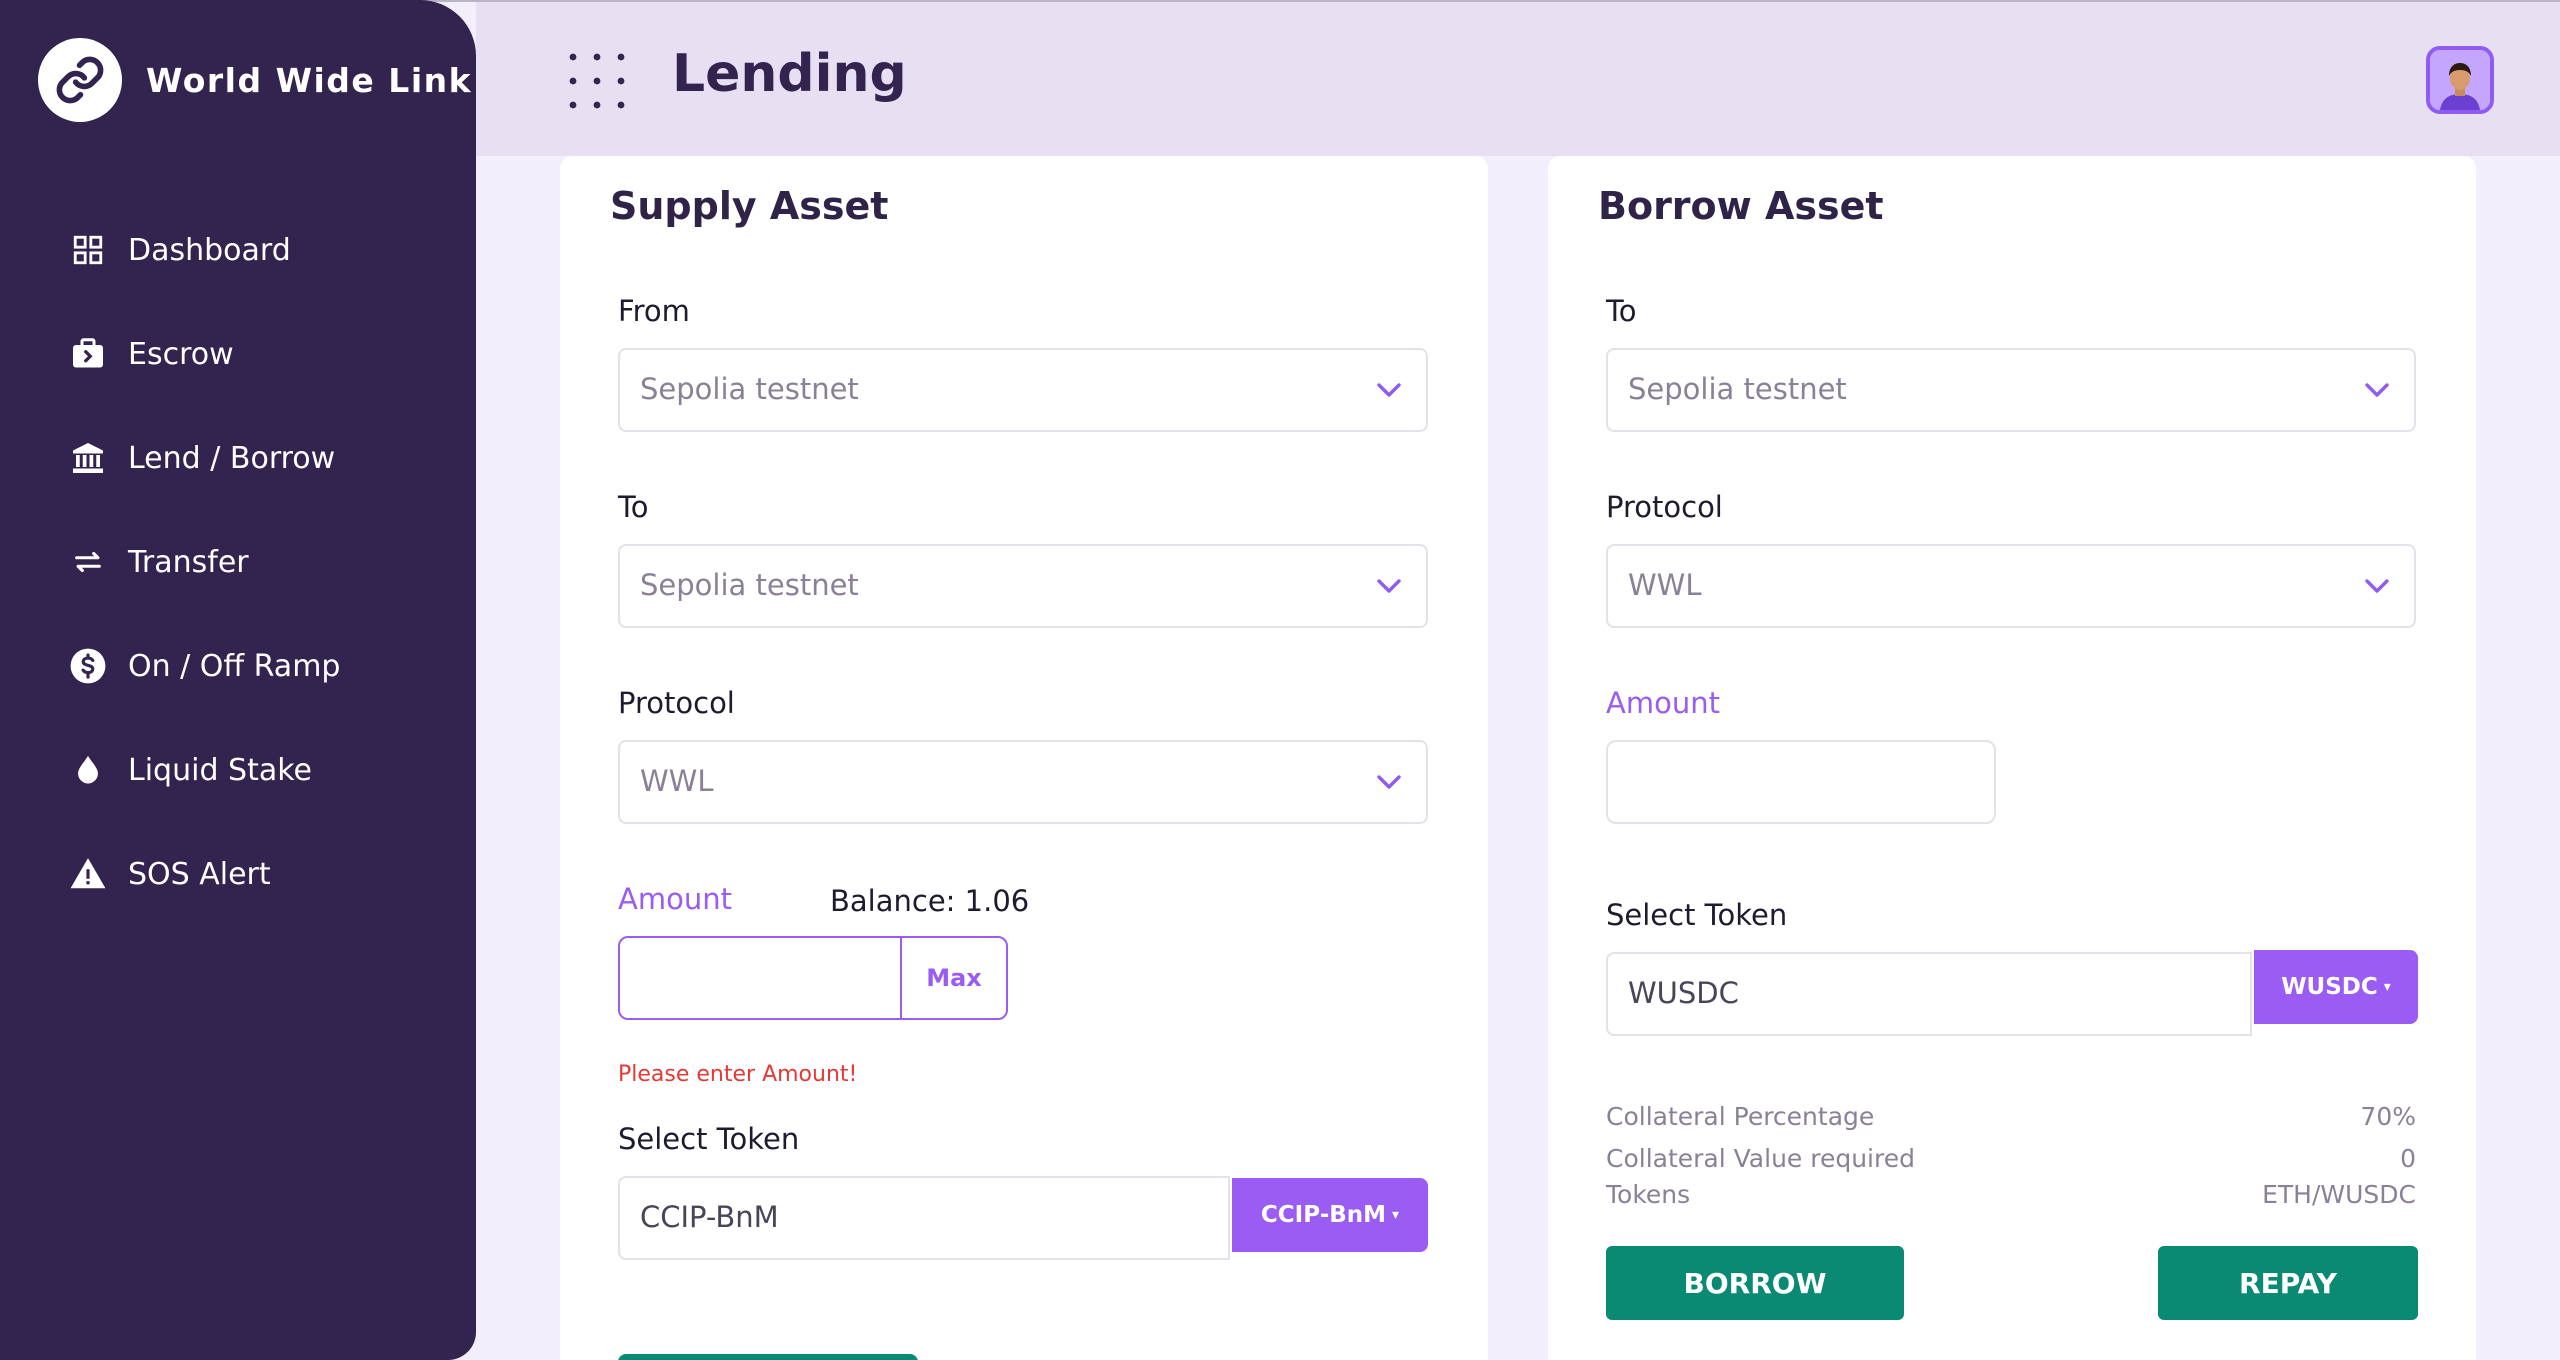 The height and width of the screenshot is (1360, 2560). I want to click on info-value: 70%, so click(2388, 1116).